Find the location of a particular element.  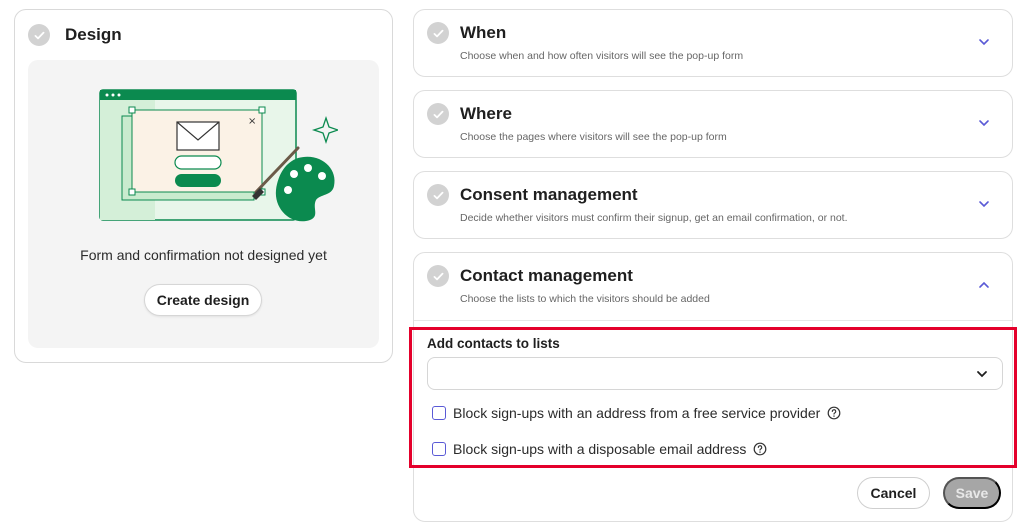

cancel-button: Cancel is located at coordinates (893, 493).